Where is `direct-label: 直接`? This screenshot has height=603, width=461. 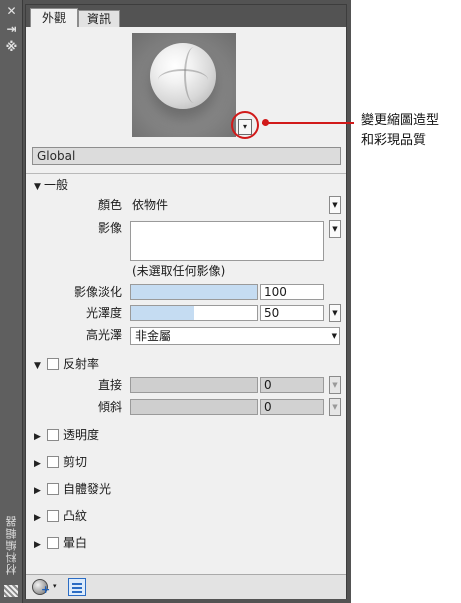 direct-label: 直接 is located at coordinates (109, 385).